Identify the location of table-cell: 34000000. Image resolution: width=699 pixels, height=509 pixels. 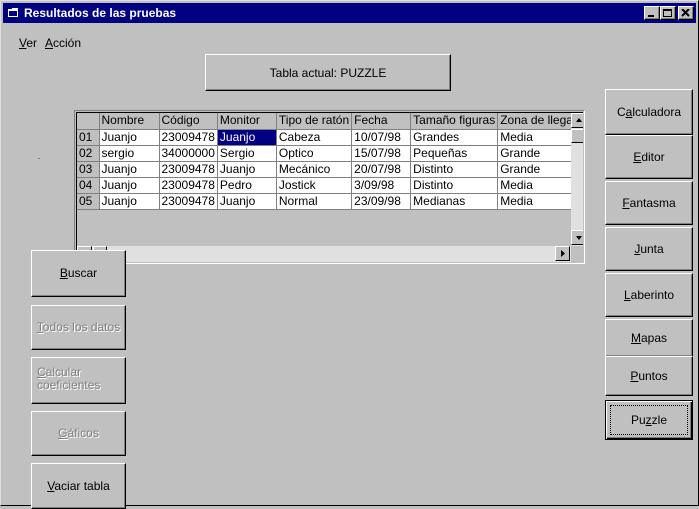
(188, 153).